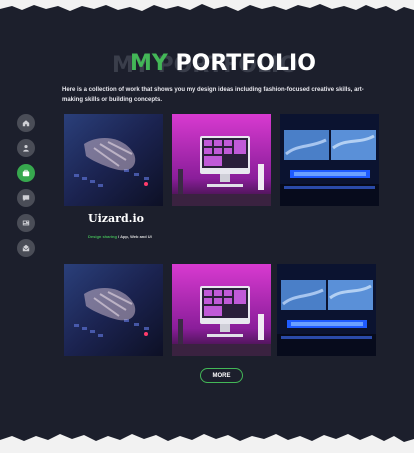  I want to click on chat-icon, so click(26, 198).